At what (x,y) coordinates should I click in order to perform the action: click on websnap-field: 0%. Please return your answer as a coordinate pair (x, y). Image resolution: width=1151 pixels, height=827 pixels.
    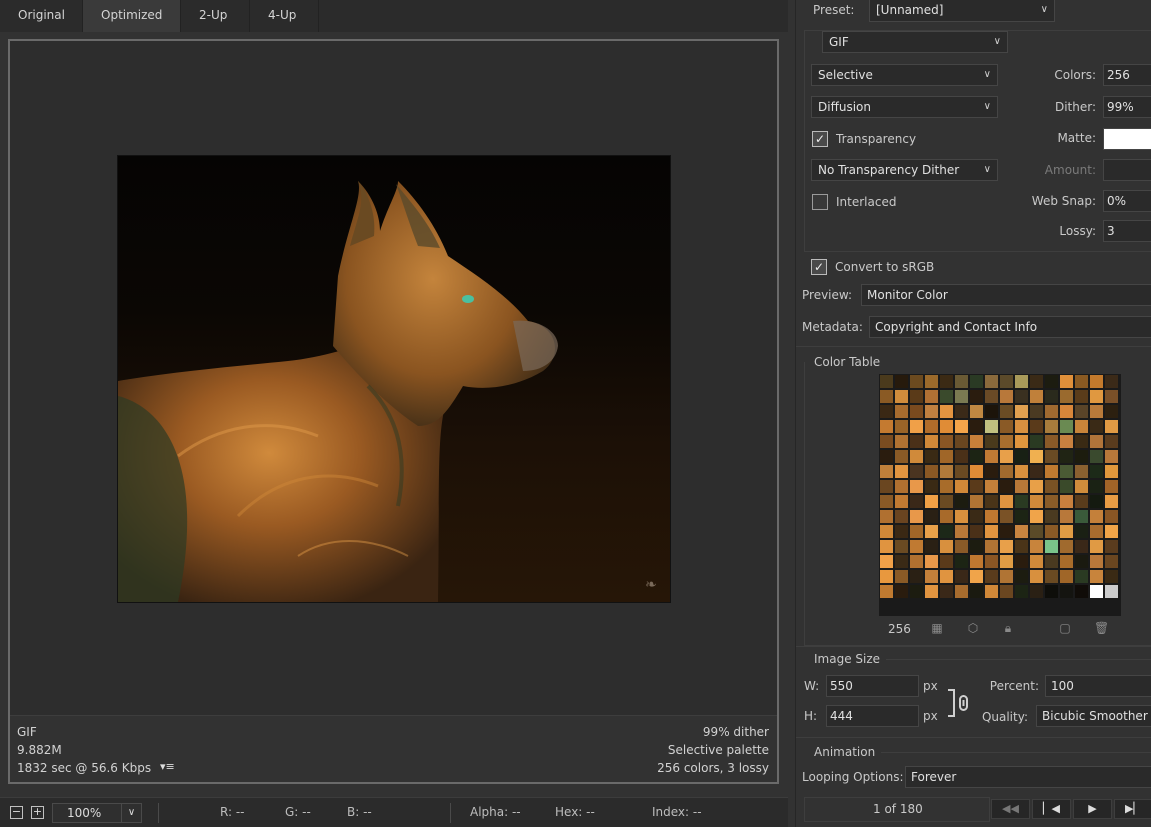
    Looking at the image, I should click on (1127, 201).